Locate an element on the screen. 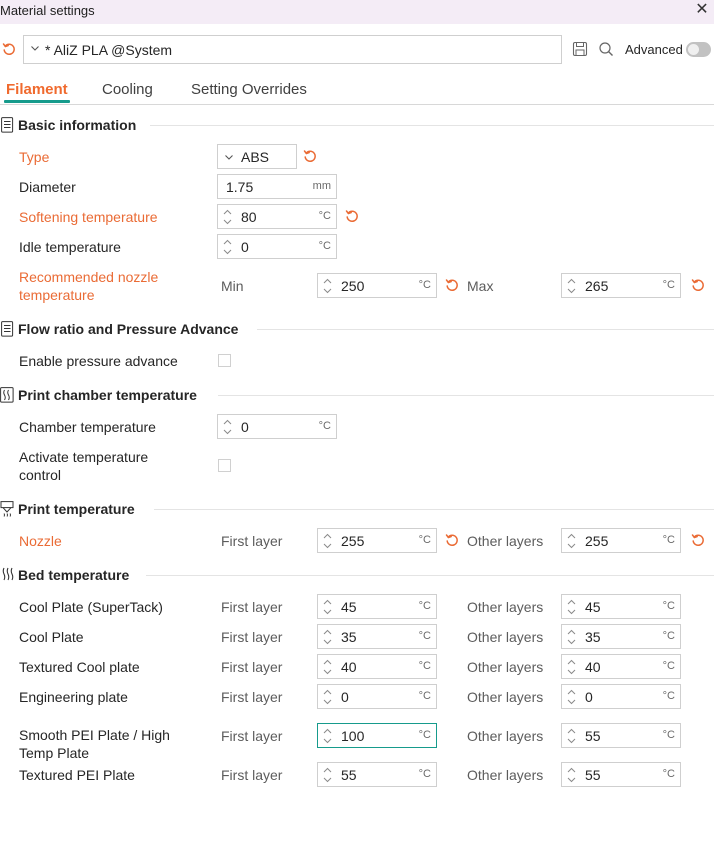  bed-other-layers-input: 35 °C is located at coordinates (621, 636).